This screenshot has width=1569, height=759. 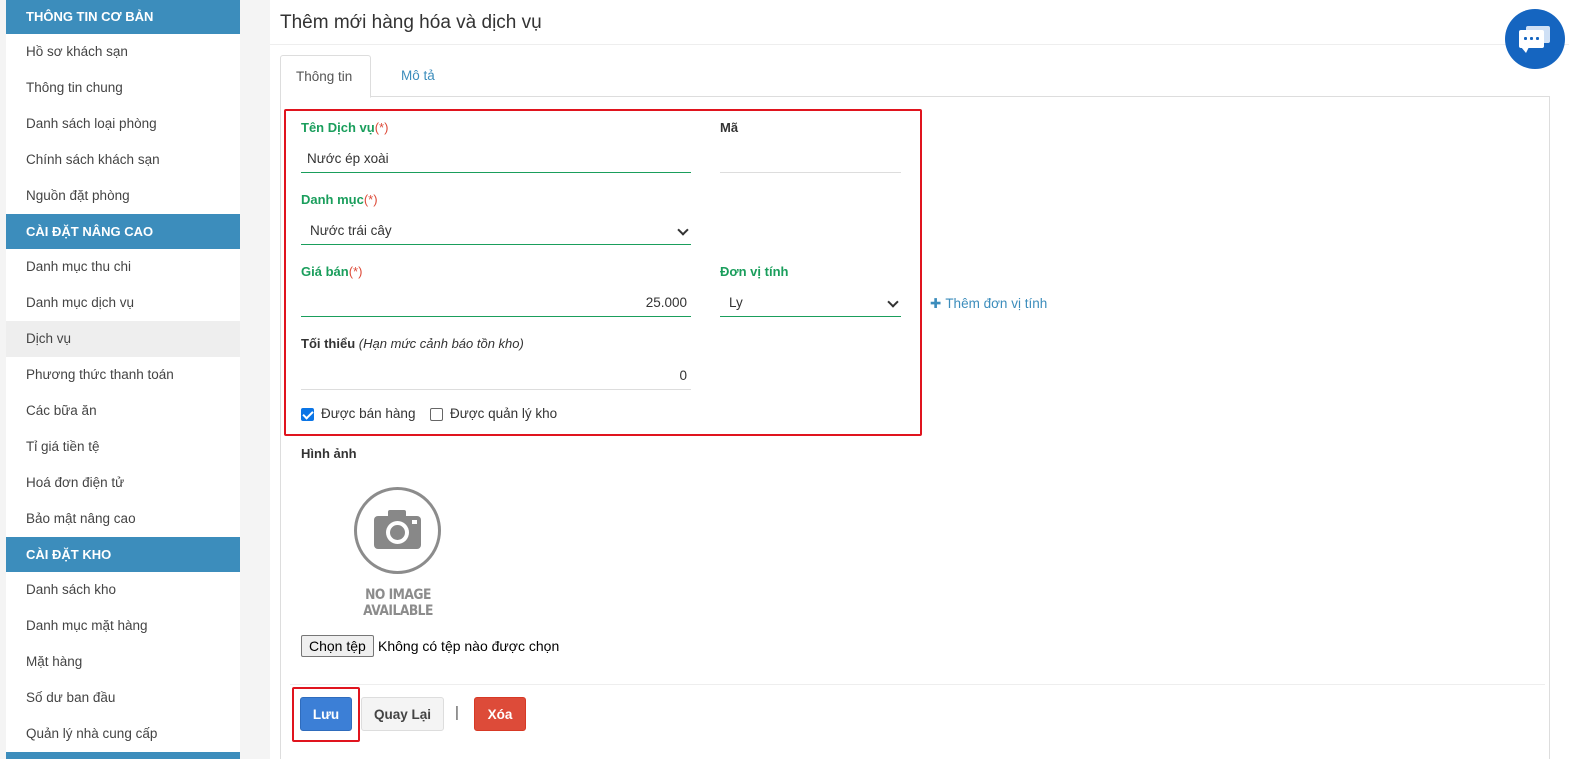 What do you see at coordinates (123, 755) in the screenshot?
I see `sidebar-section-next` at bounding box center [123, 755].